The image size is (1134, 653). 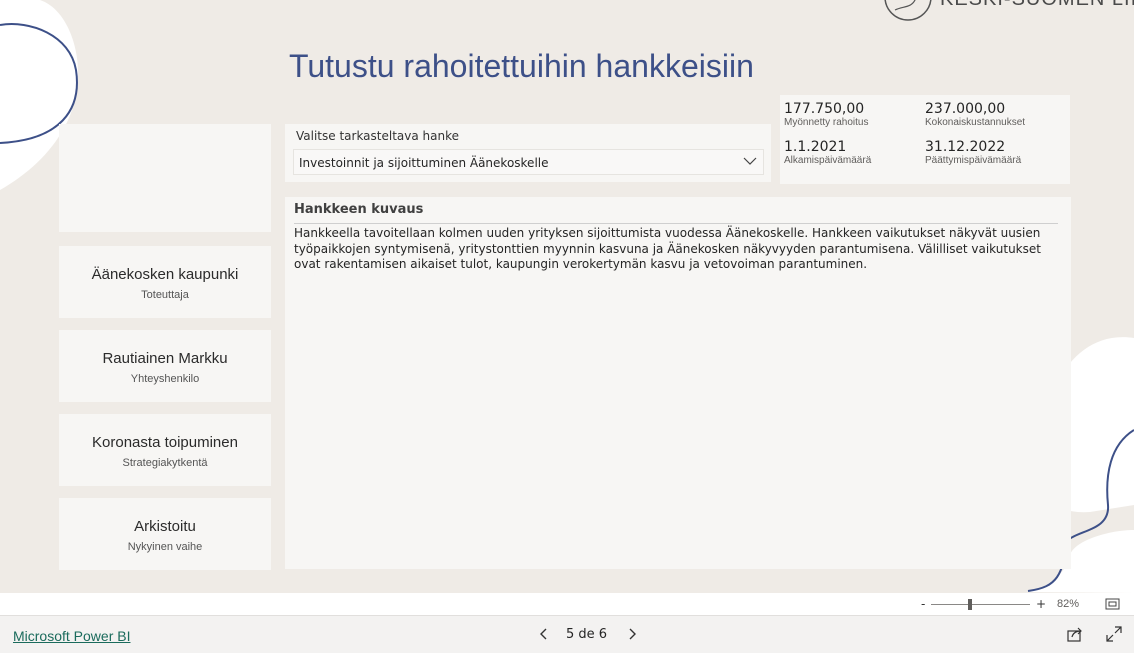 I want to click on page-navigation: 5 de 6, so click(x=589, y=634).